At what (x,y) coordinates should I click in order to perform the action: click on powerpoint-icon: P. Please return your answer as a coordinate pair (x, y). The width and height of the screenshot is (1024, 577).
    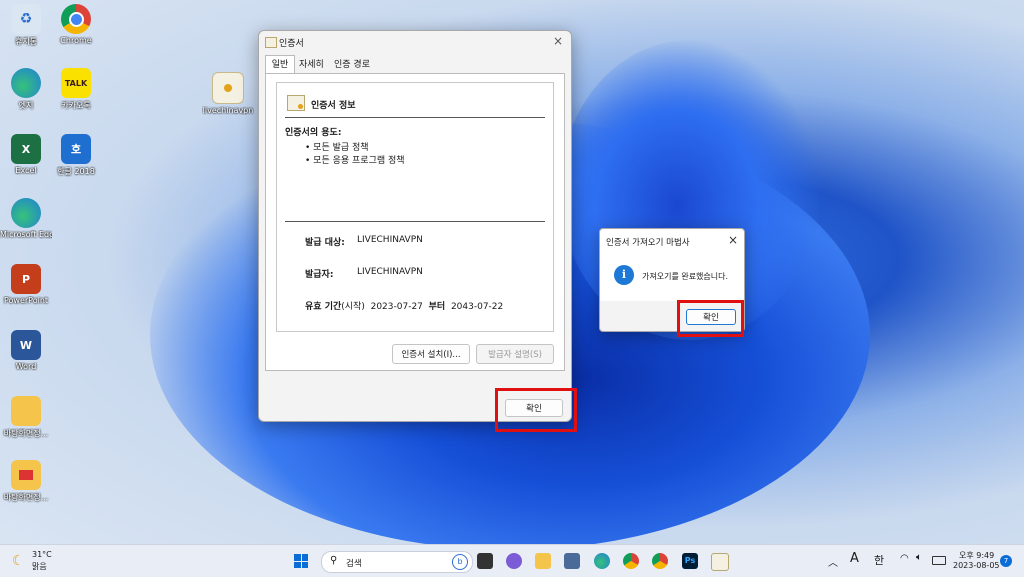
    Looking at the image, I should click on (26, 279).